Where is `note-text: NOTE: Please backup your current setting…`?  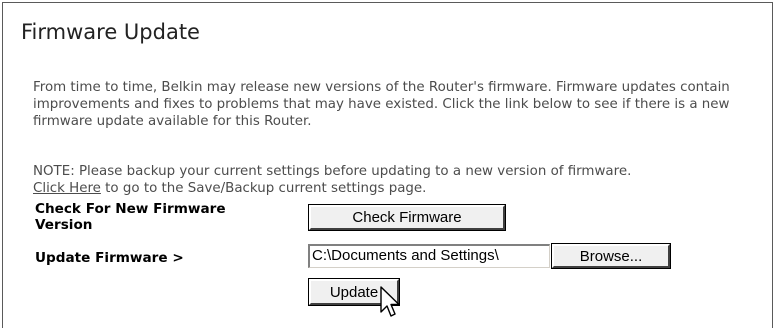
note-text: NOTE: Please backup your current setting… is located at coordinates (332, 171).